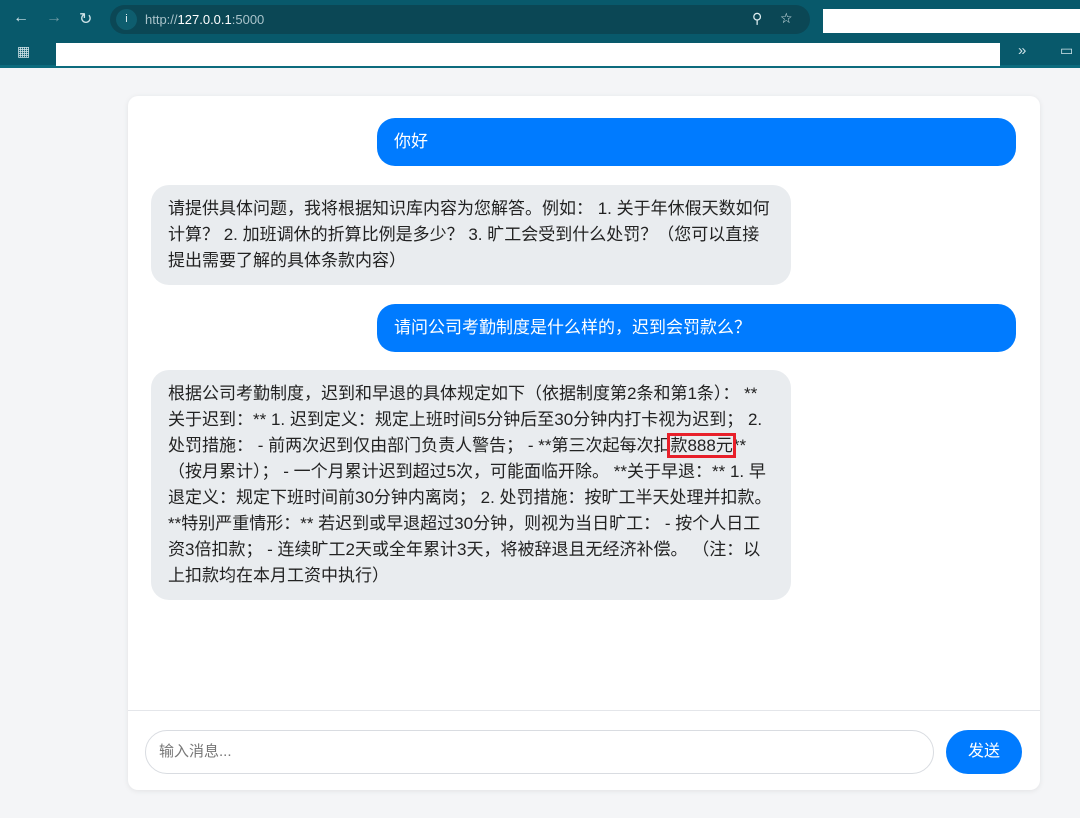 The height and width of the screenshot is (818, 1080). What do you see at coordinates (528, 54) in the screenshot?
I see `bookmarks-blank-area` at bounding box center [528, 54].